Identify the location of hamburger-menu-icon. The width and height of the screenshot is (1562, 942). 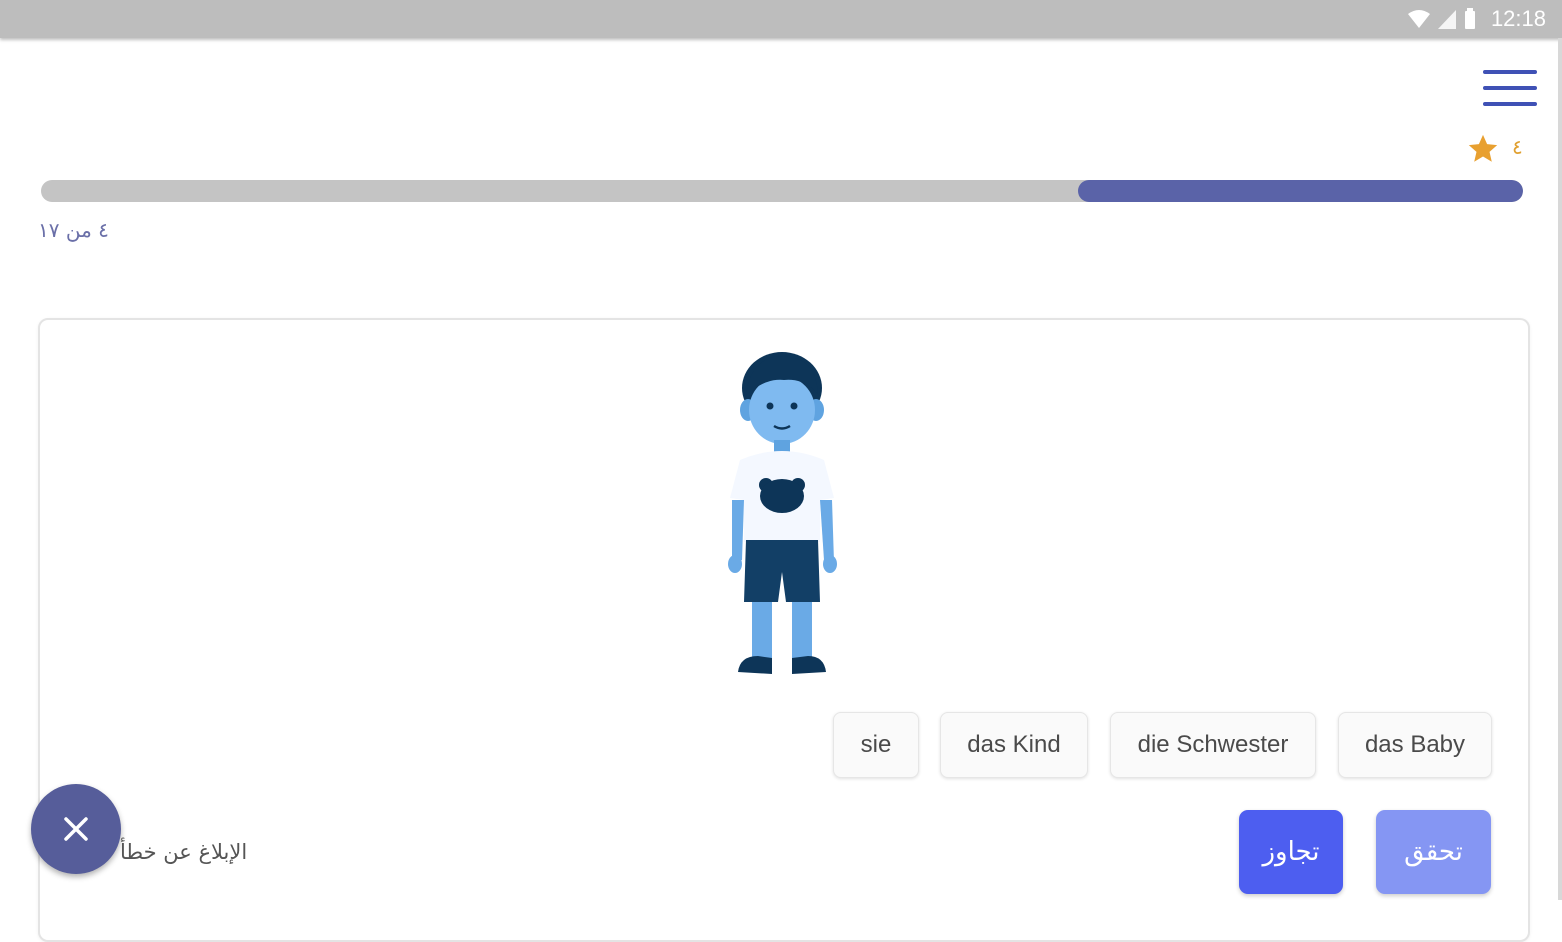
(1510, 89).